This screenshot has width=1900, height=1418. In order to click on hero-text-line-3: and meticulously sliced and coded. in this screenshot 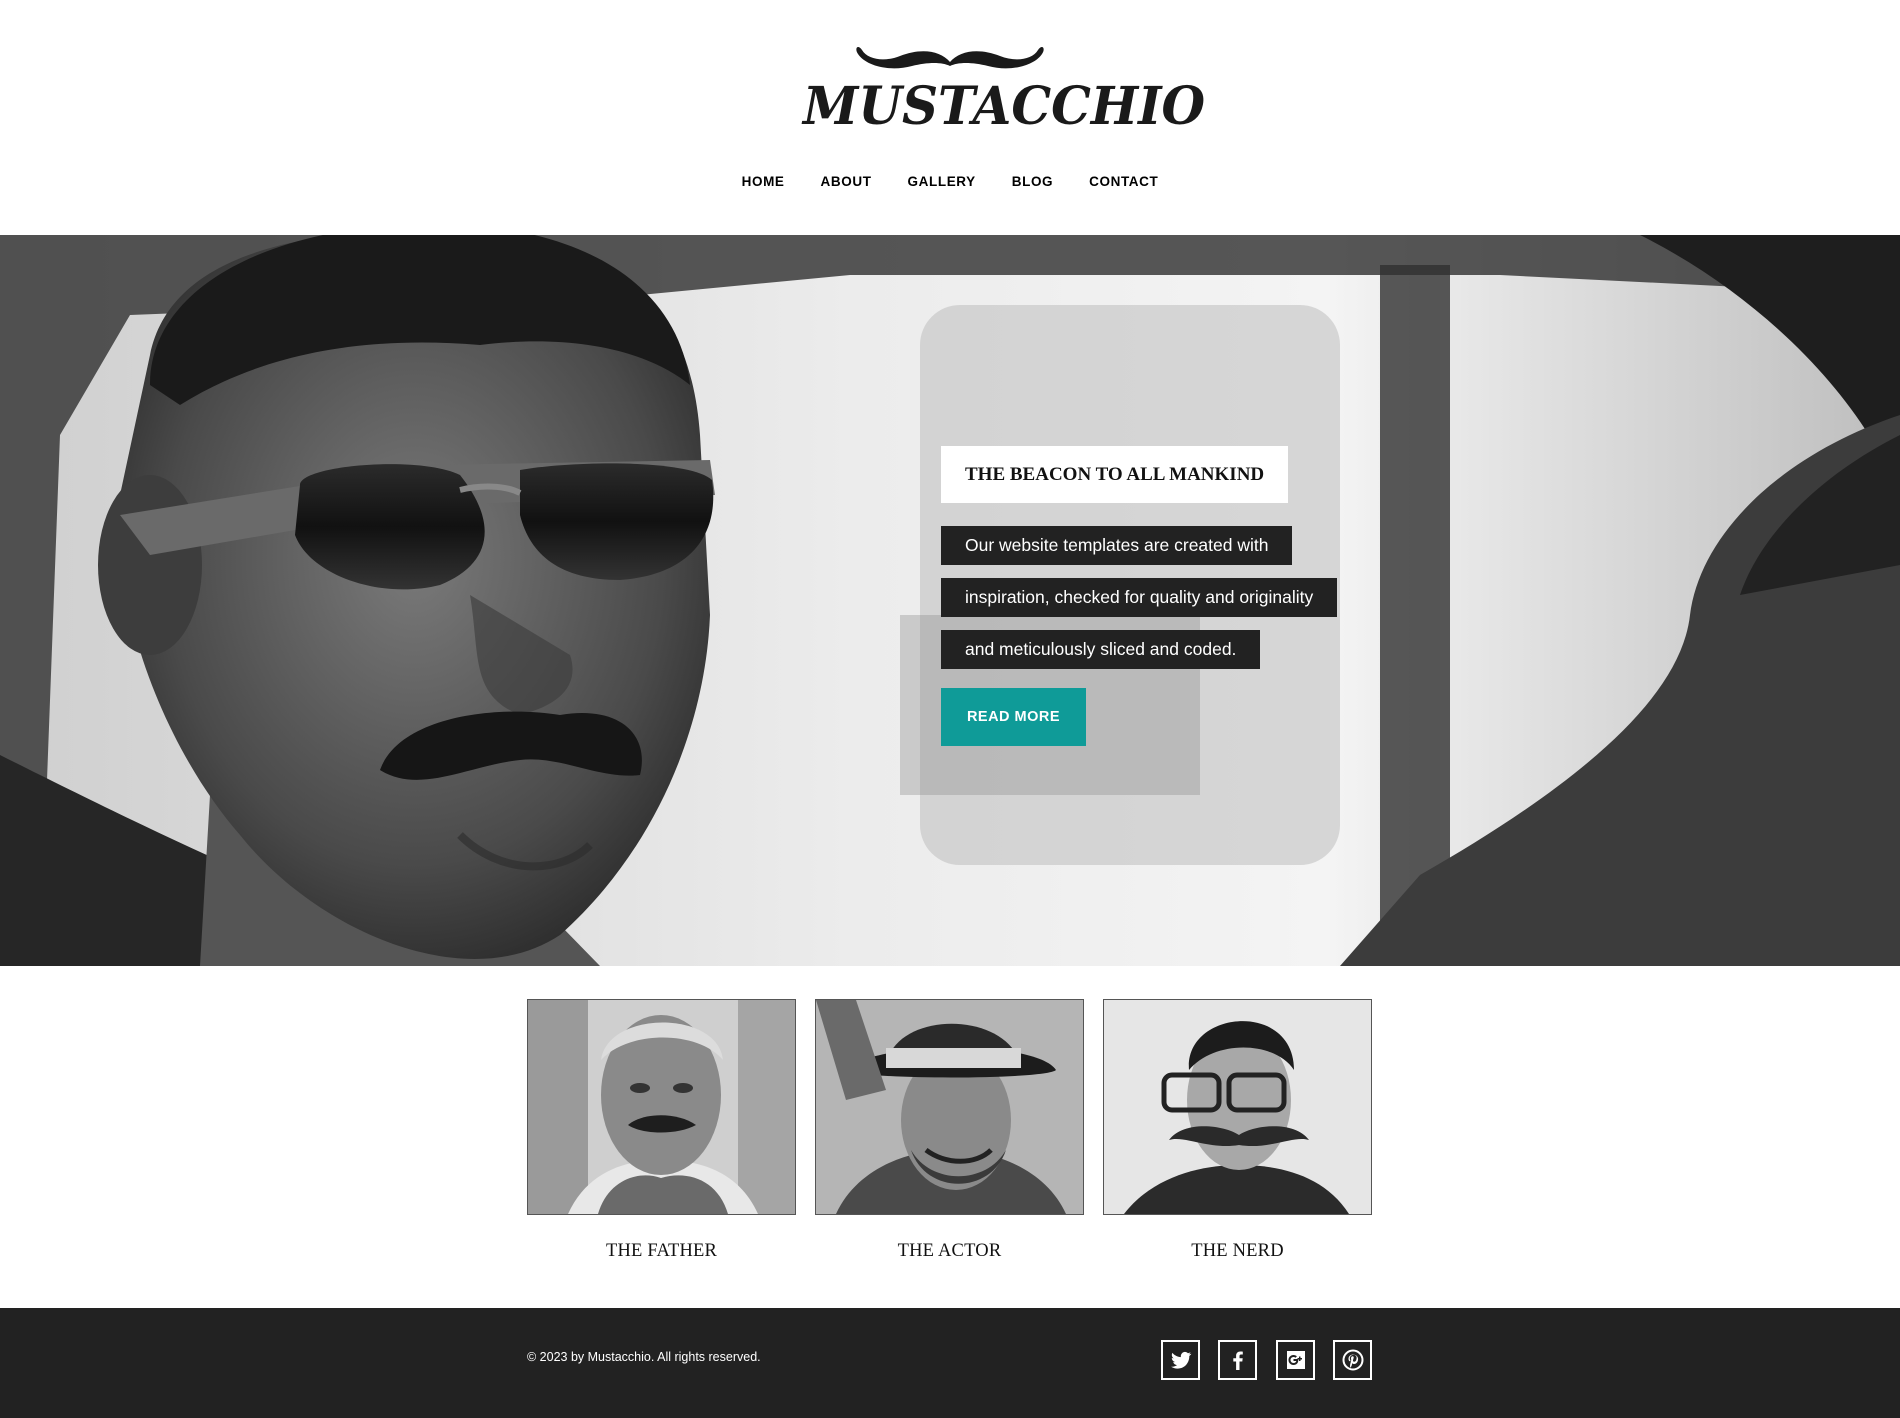, I will do `click(1101, 649)`.